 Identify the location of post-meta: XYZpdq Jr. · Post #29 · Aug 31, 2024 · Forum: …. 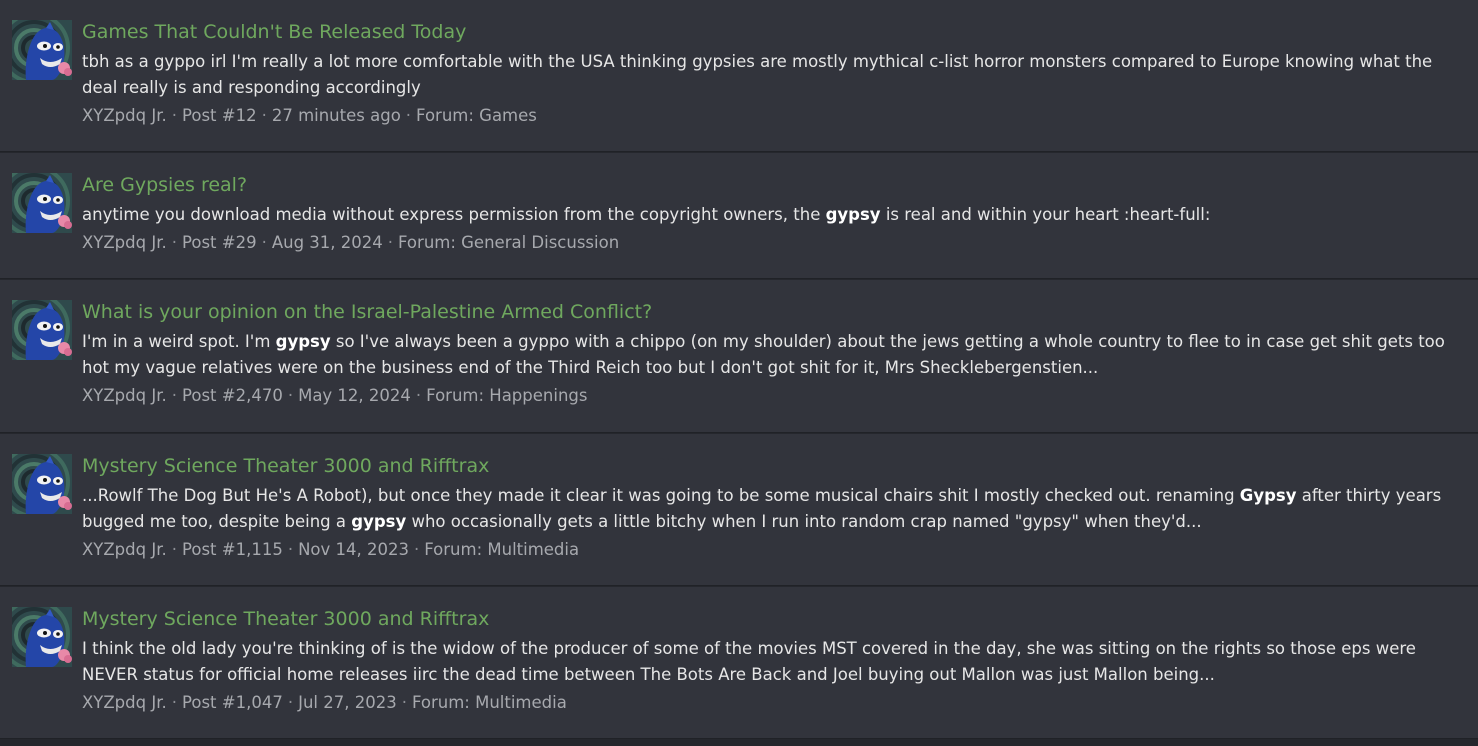
(775, 243).